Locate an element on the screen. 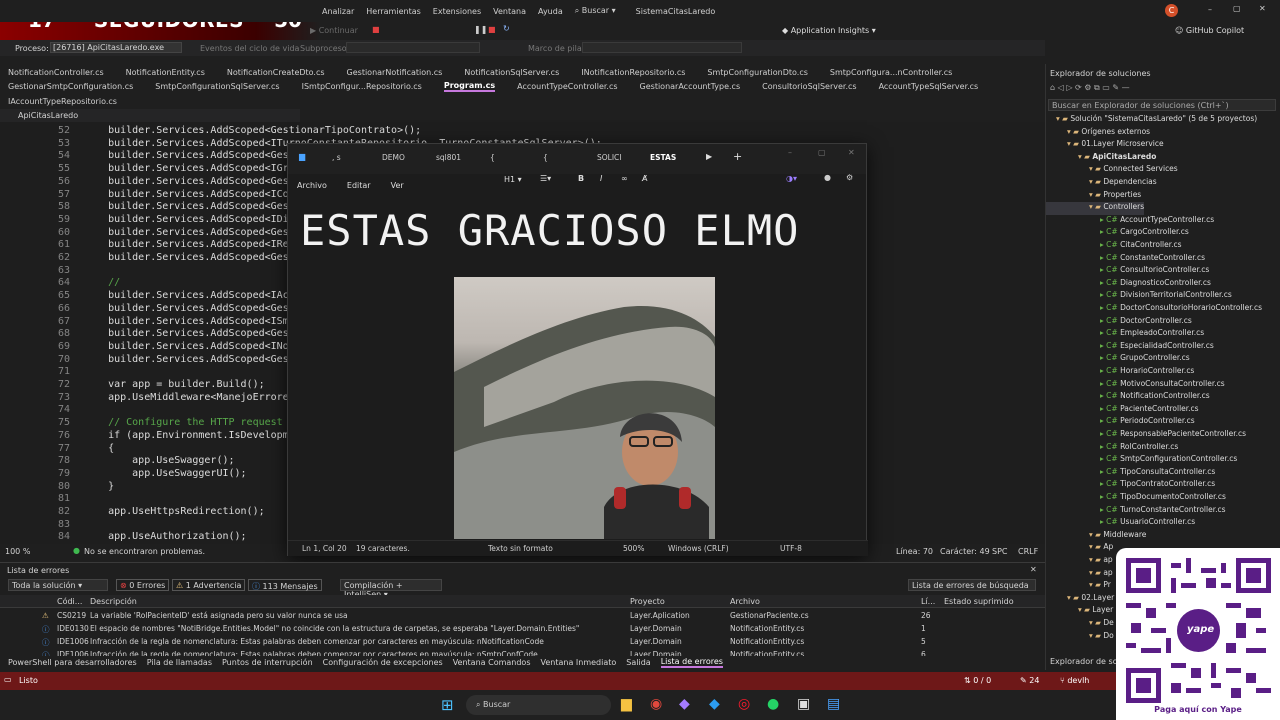 This screenshot has width=1280, height=720. messages-filter-button: ⓘ 113 Mensajes is located at coordinates (285, 585).